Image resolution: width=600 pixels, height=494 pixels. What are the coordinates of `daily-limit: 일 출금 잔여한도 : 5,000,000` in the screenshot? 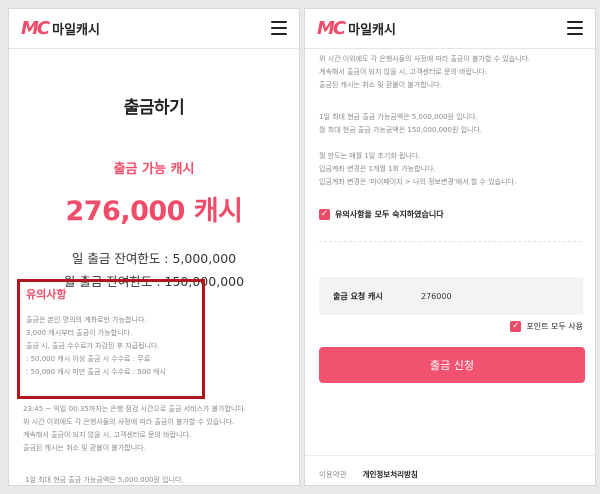 It's located at (154, 258).